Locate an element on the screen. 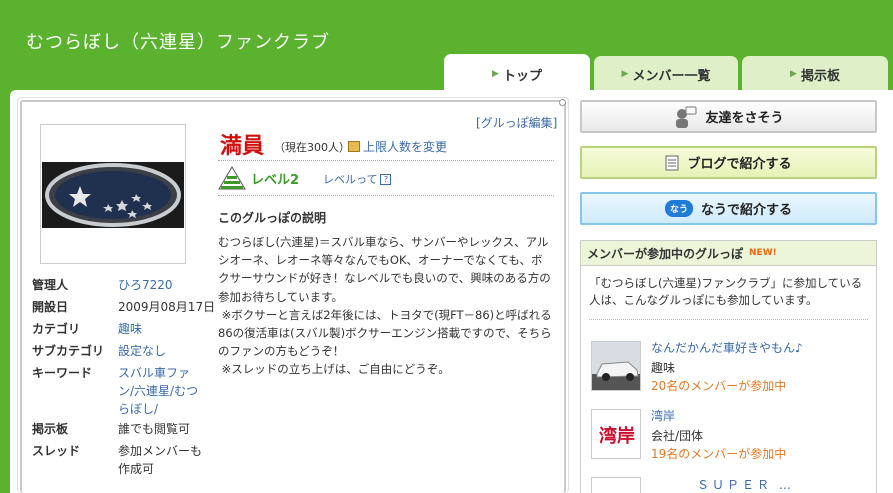 The width and height of the screenshot is (893, 493). related-groups-title: メンバーが参加中のグルっぽ is located at coordinates (665, 253).